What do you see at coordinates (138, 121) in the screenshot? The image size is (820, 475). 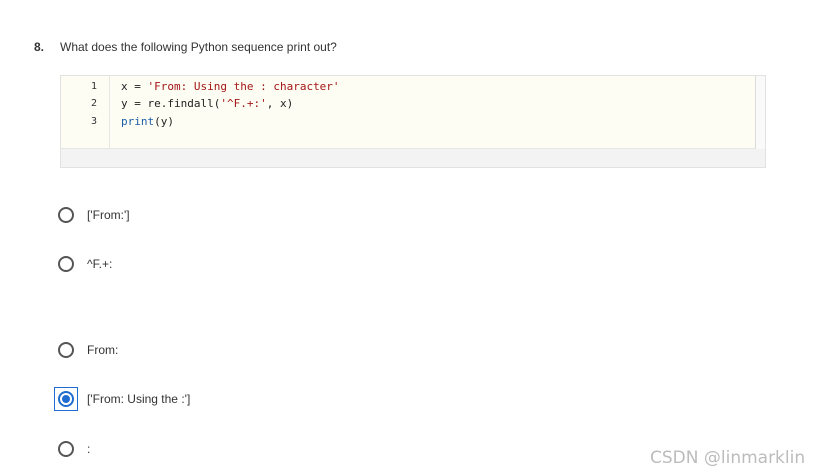 I see `code-keyword: print` at bounding box center [138, 121].